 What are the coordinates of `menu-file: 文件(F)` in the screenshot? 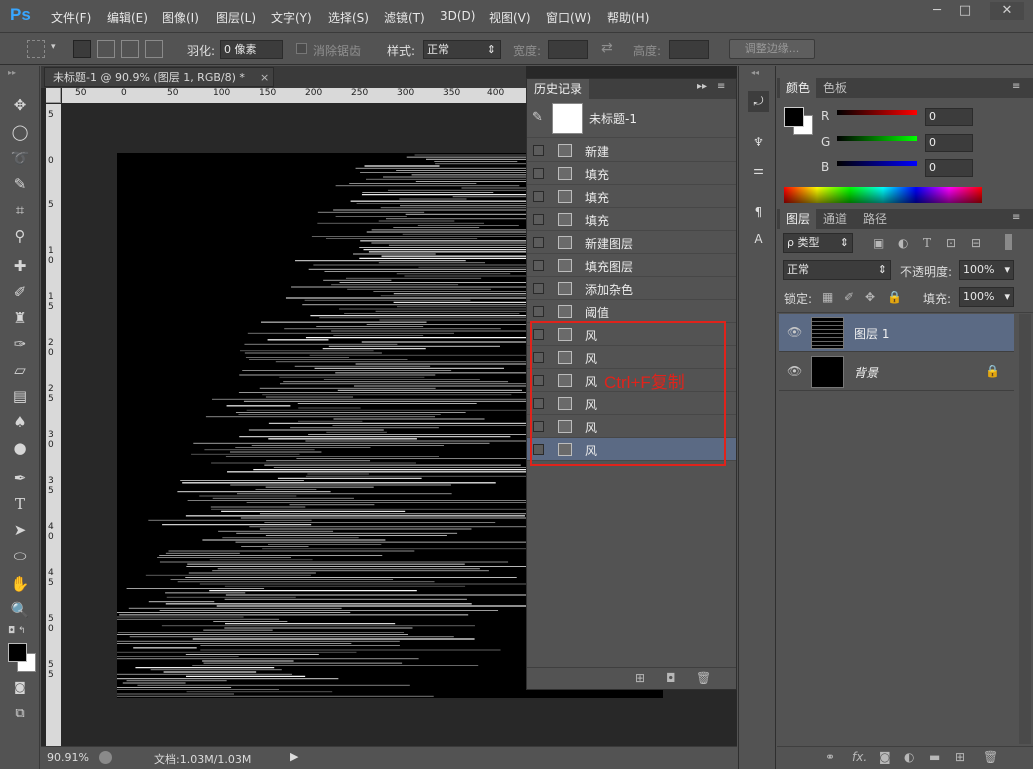 It's located at (71, 17).